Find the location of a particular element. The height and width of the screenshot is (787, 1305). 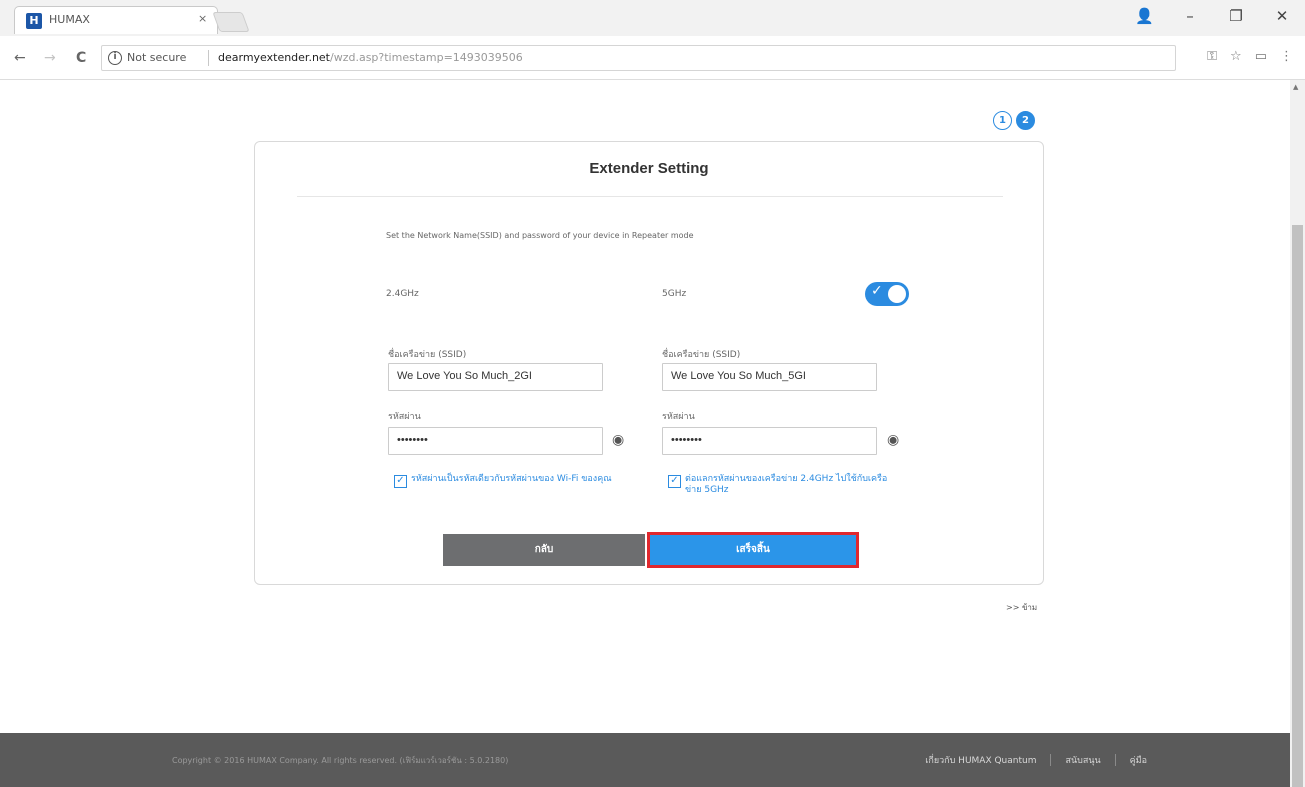

browser-tab-bar: H HUMAX × 👤 – ❐ ✕ is located at coordinates (652, 18).